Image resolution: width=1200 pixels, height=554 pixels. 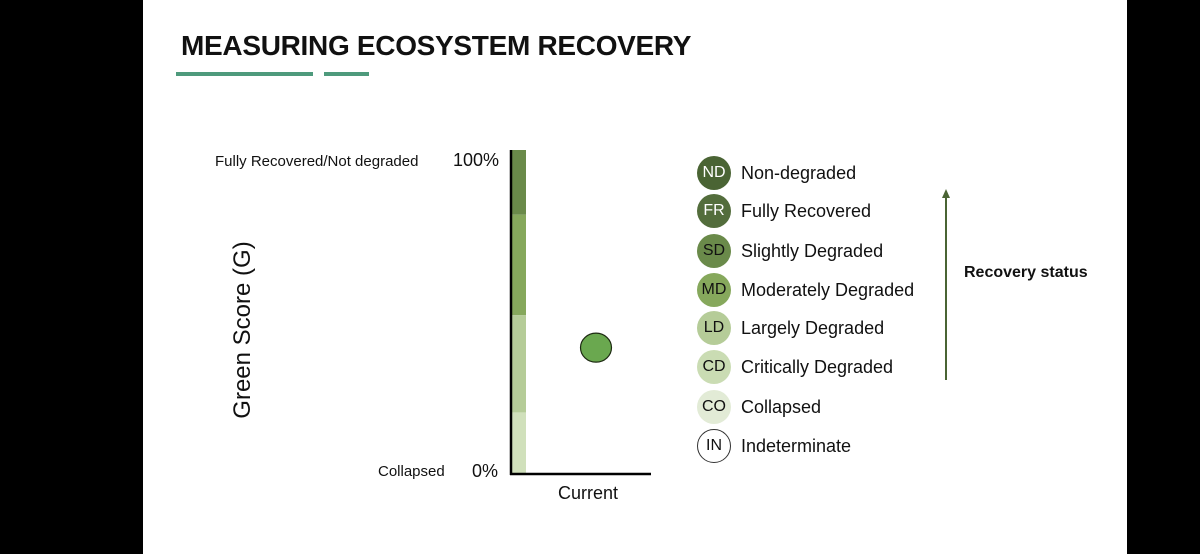 What do you see at coordinates (796, 445) in the screenshot?
I see `legend-label: Indeterminate` at bounding box center [796, 445].